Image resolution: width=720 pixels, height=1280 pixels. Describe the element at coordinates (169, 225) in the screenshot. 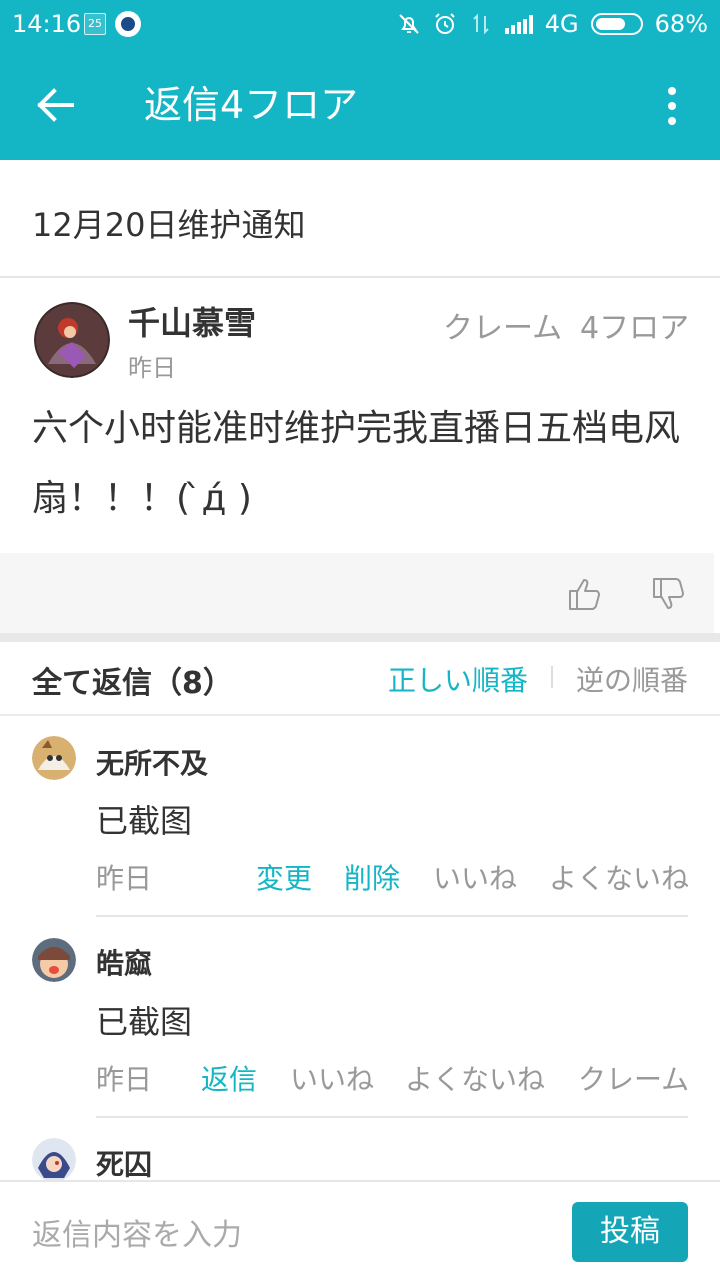

I see `thread-title: 12月20日维护通知` at that location.